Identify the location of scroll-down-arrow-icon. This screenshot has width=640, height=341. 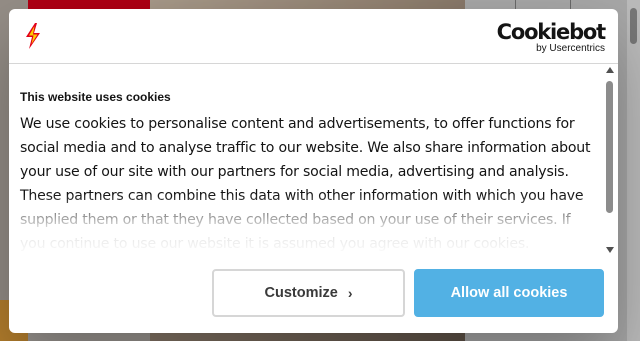
(610, 250).